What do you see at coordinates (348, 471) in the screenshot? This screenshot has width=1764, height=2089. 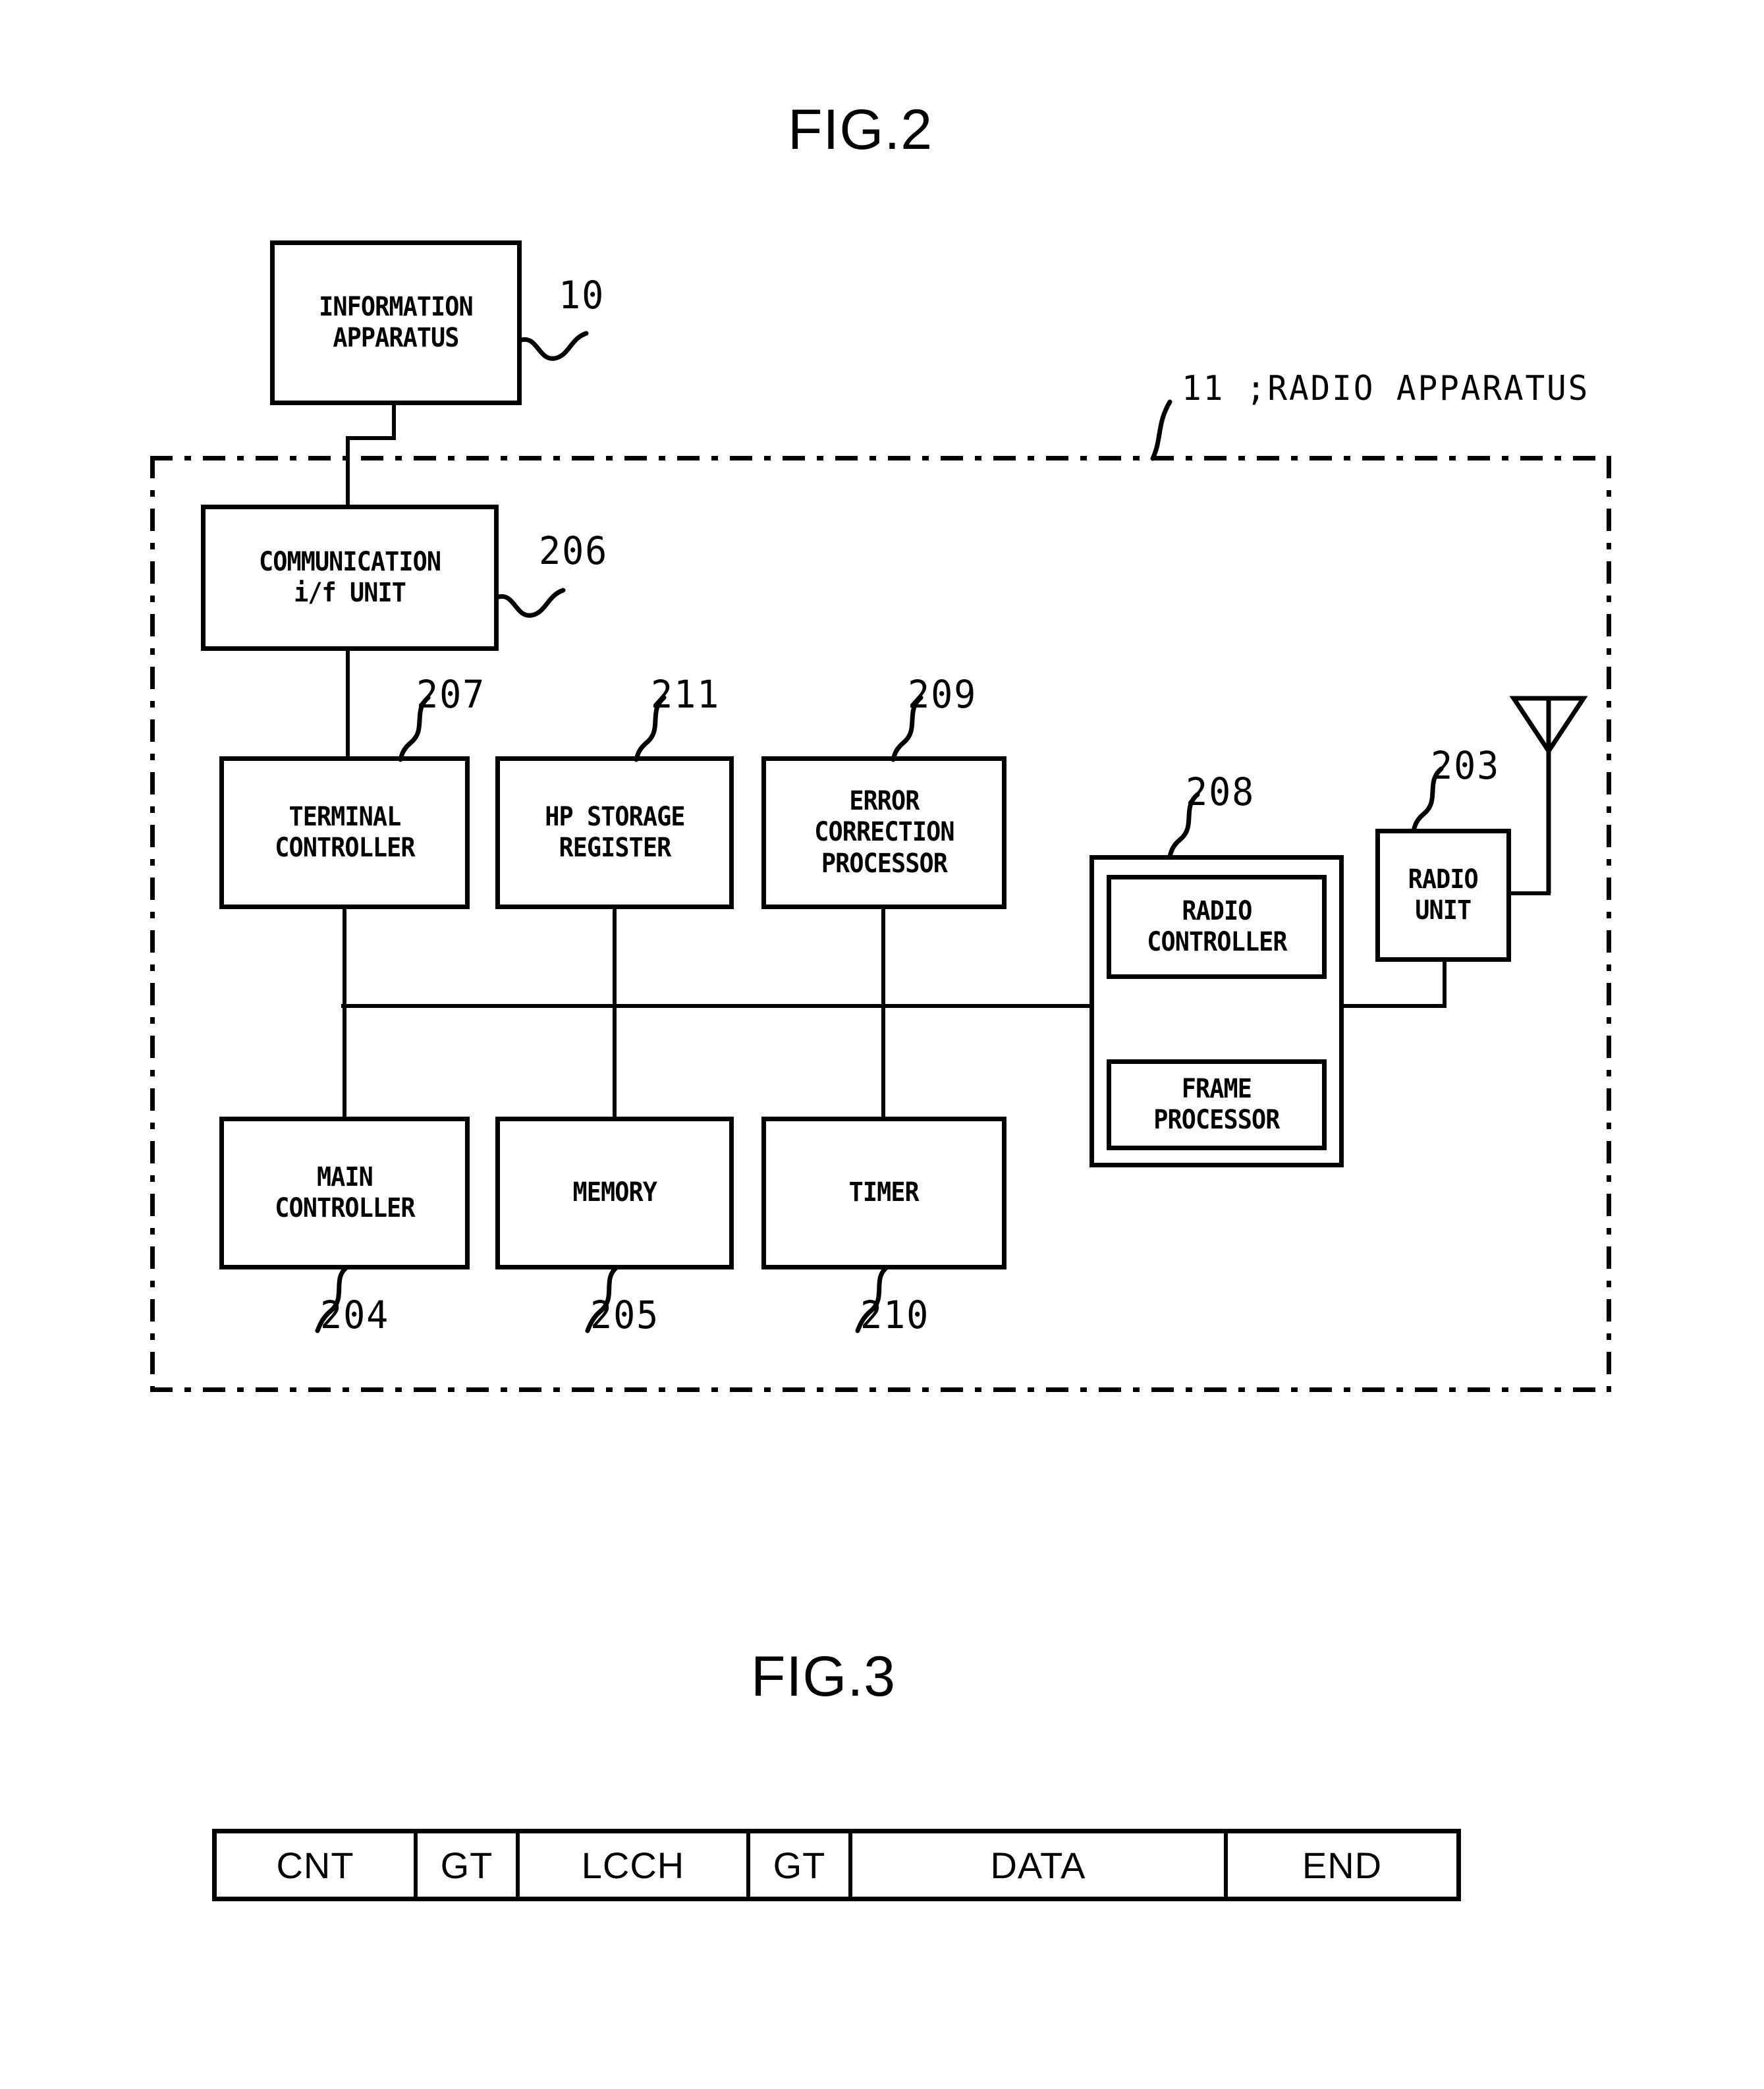 I see `connector-info-to-if-seg3` at bounding box center [348, 471].